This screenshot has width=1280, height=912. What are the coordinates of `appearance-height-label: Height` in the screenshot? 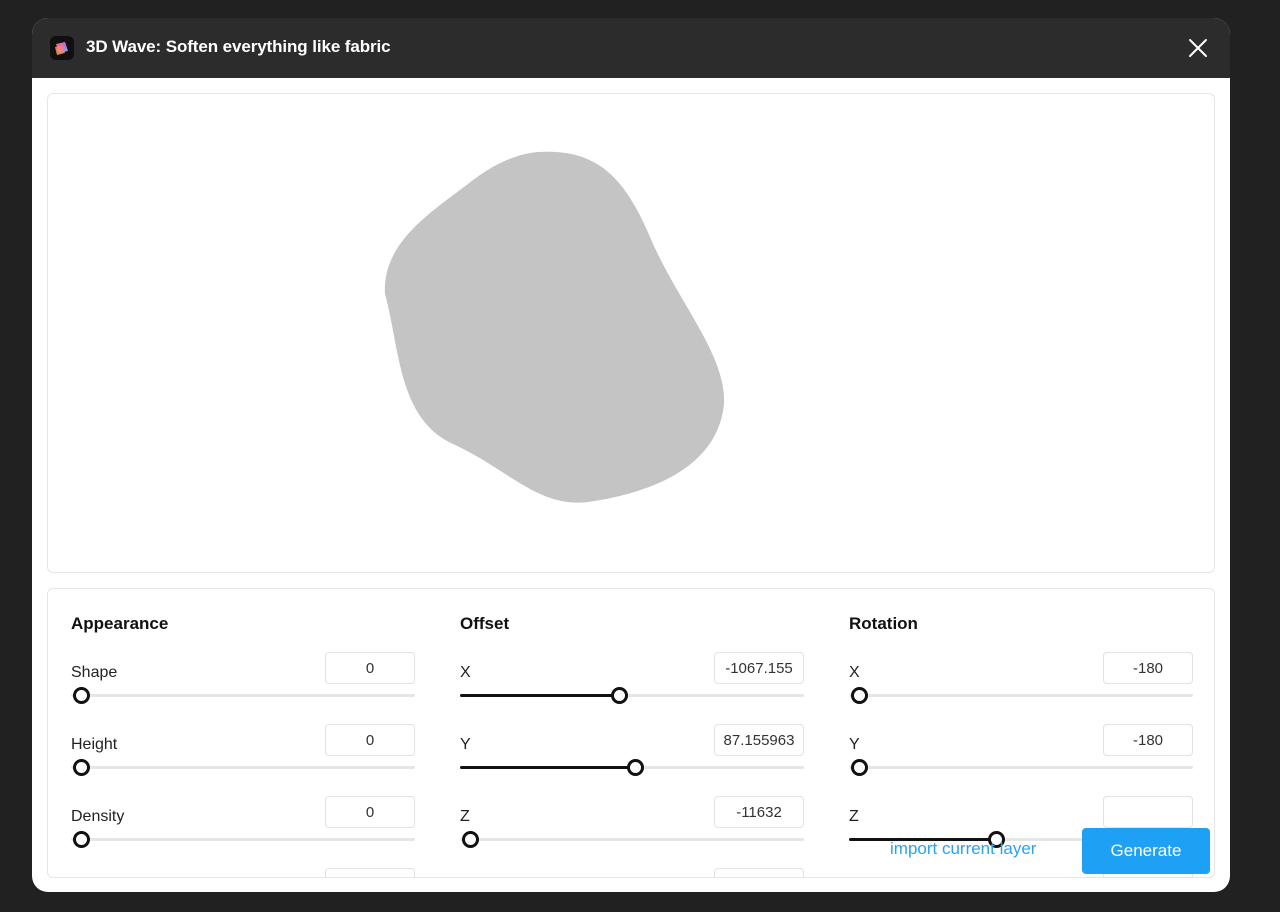 It's located at (94, 744).